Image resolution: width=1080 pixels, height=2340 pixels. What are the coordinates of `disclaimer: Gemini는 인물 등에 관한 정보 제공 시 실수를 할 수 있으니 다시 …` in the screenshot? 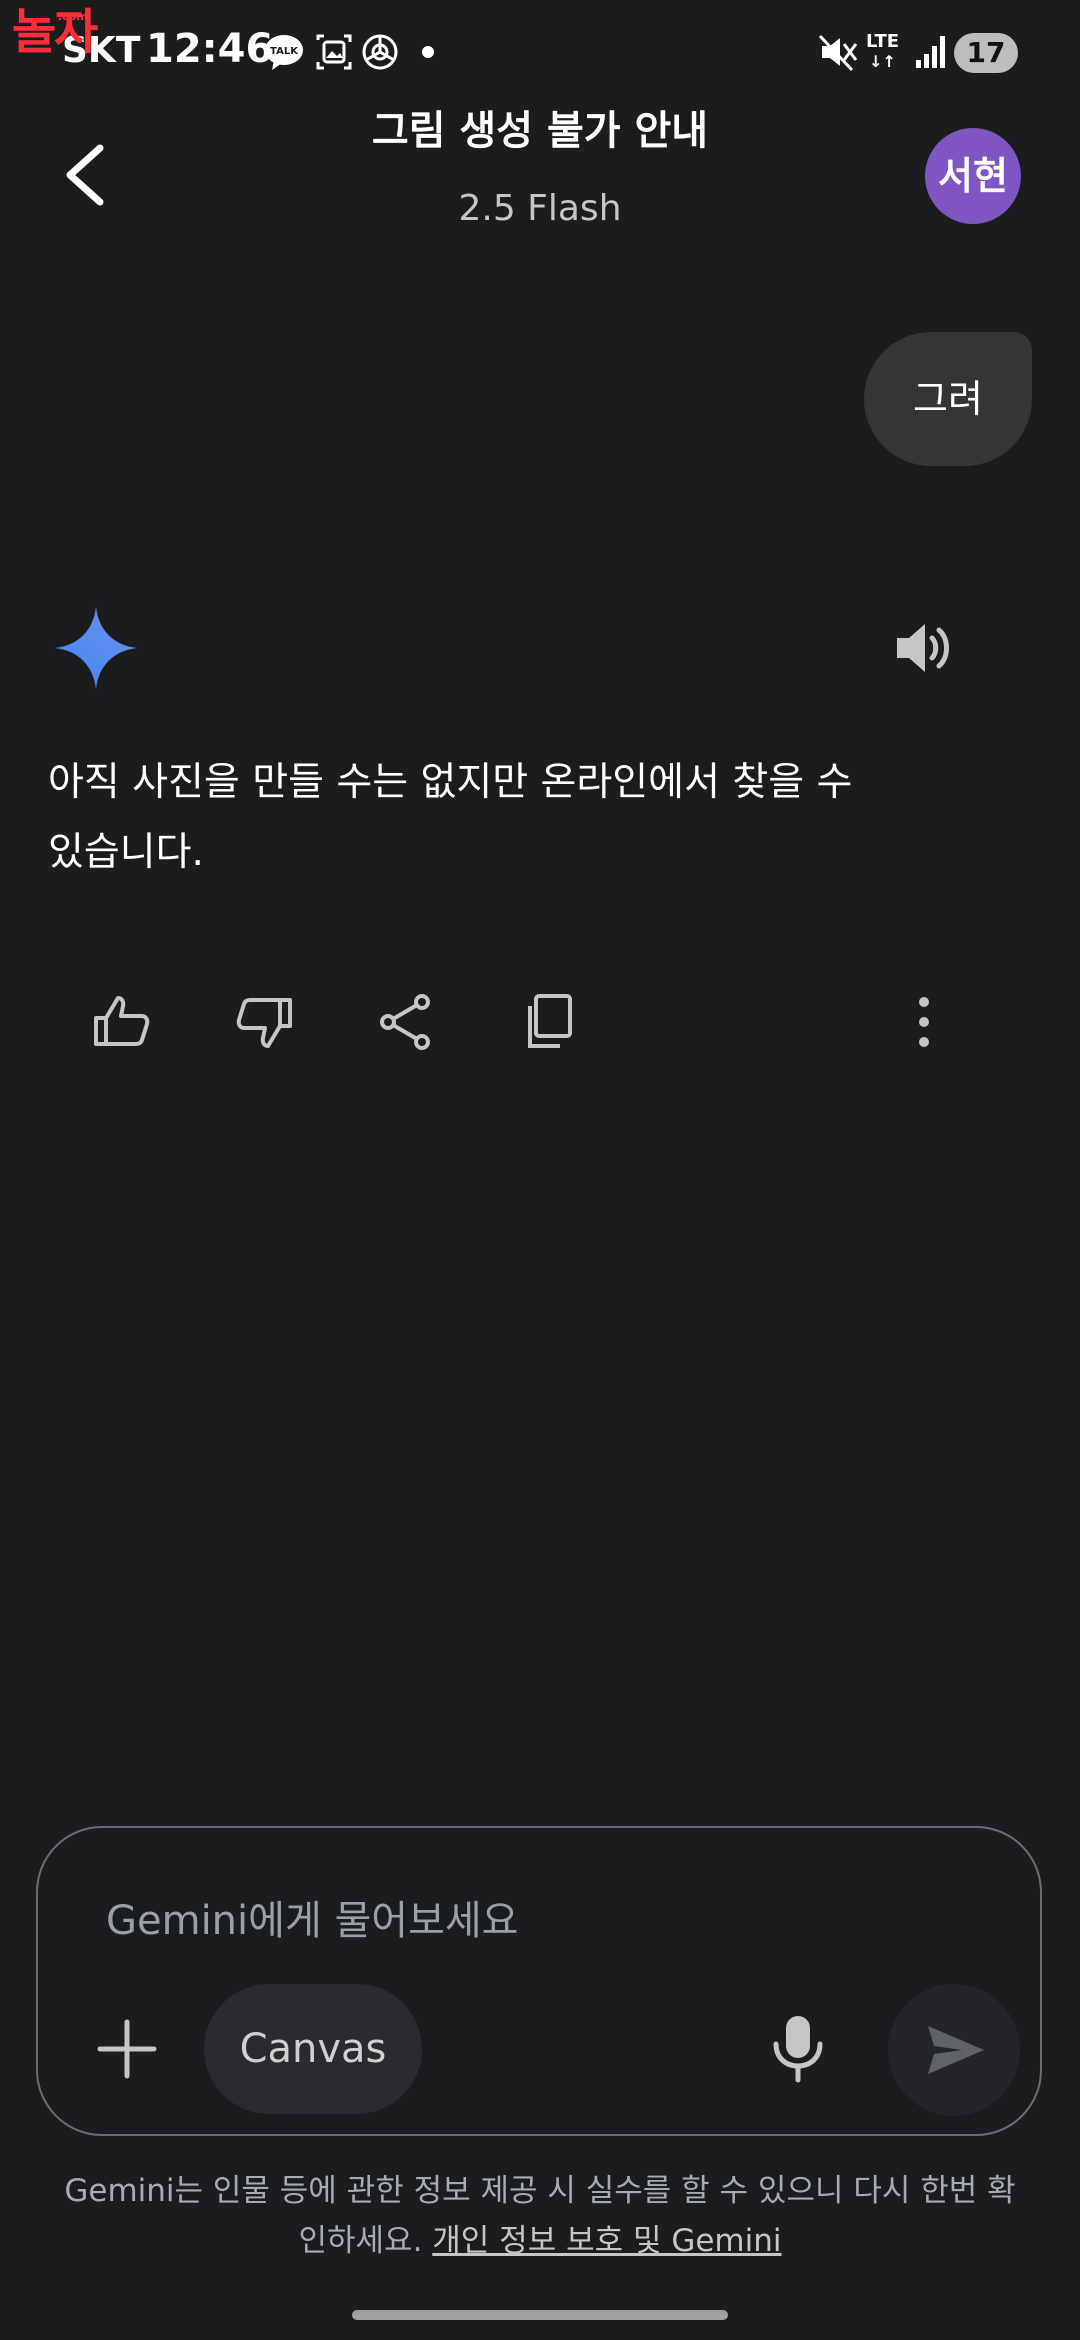 It's located at (540, 2216).